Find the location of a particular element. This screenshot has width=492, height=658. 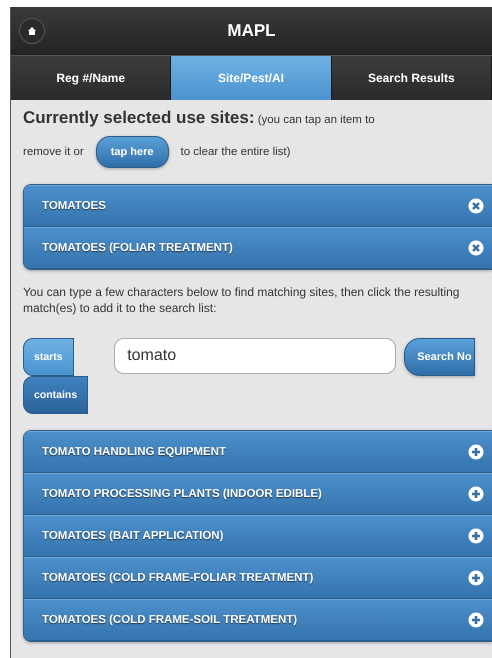

match-mode-button: starts is located at coordinates (48, 357).